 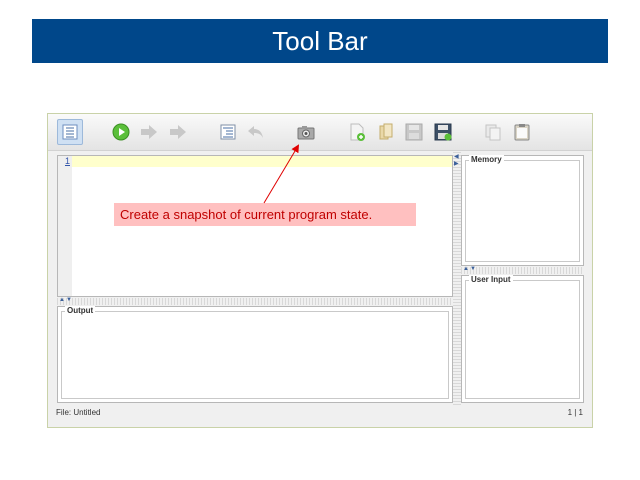 I want to click on list-view-icon, so click(x=70, y=132).